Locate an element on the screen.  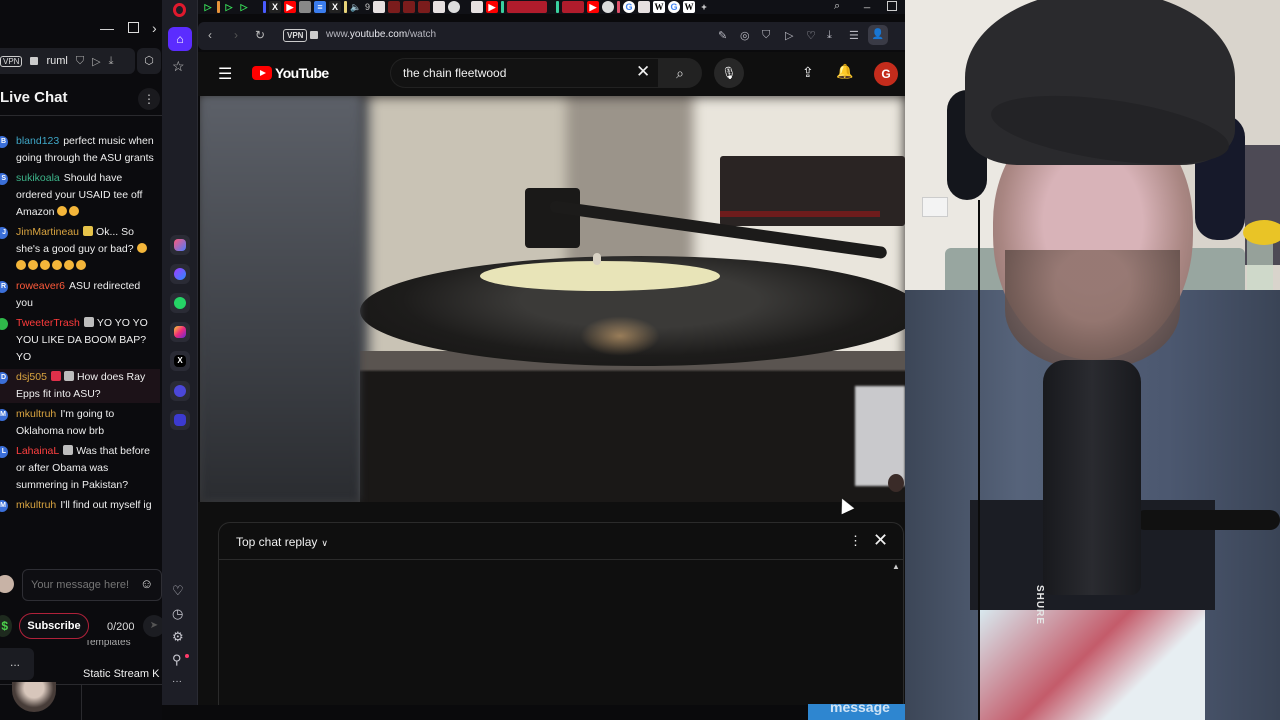
hamburger-menu-icon: ☰ is located at coordinates (225, 74).